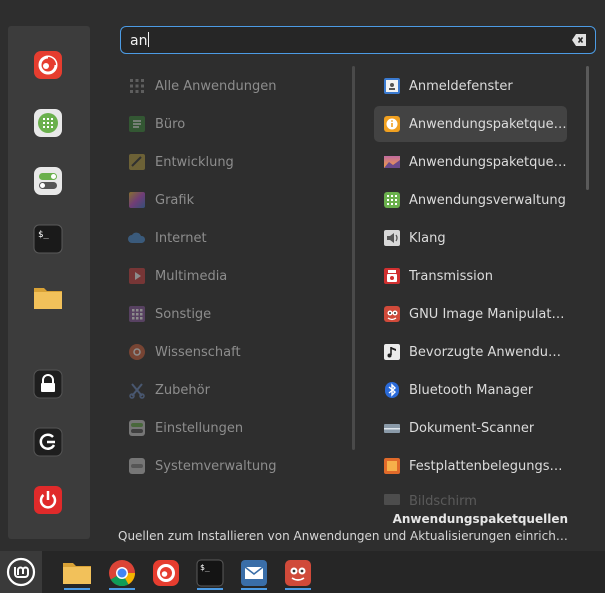 The image size is (605, 593). I want to click on category-other: Sonstige, so click(237, 314).